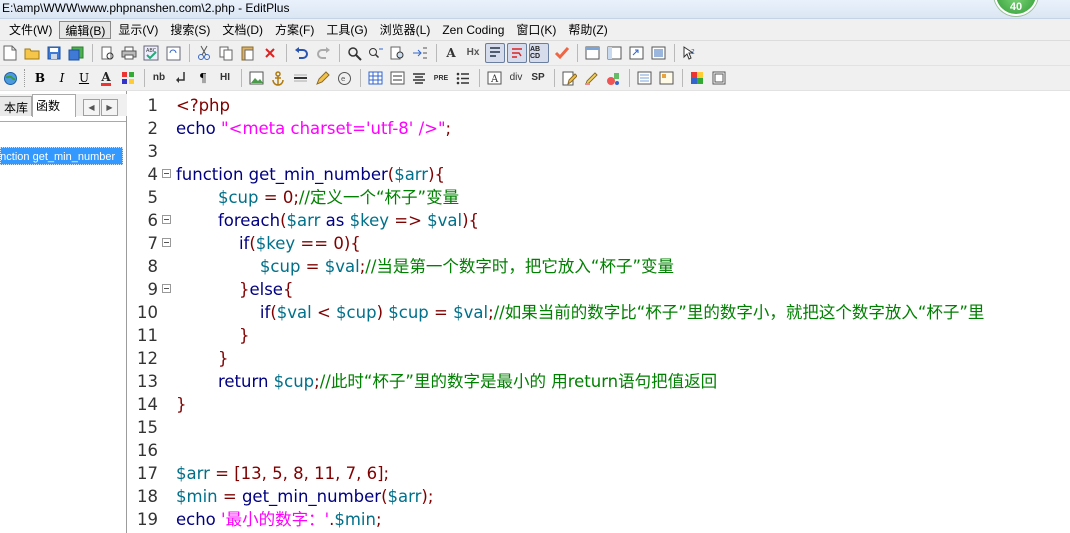 The width and height of the screenshot is (1070, 533). I want to click on code-line: 8 $cup = $val;//当是第一个数字时，把它放入“杯子”变量, so click(599, 266).